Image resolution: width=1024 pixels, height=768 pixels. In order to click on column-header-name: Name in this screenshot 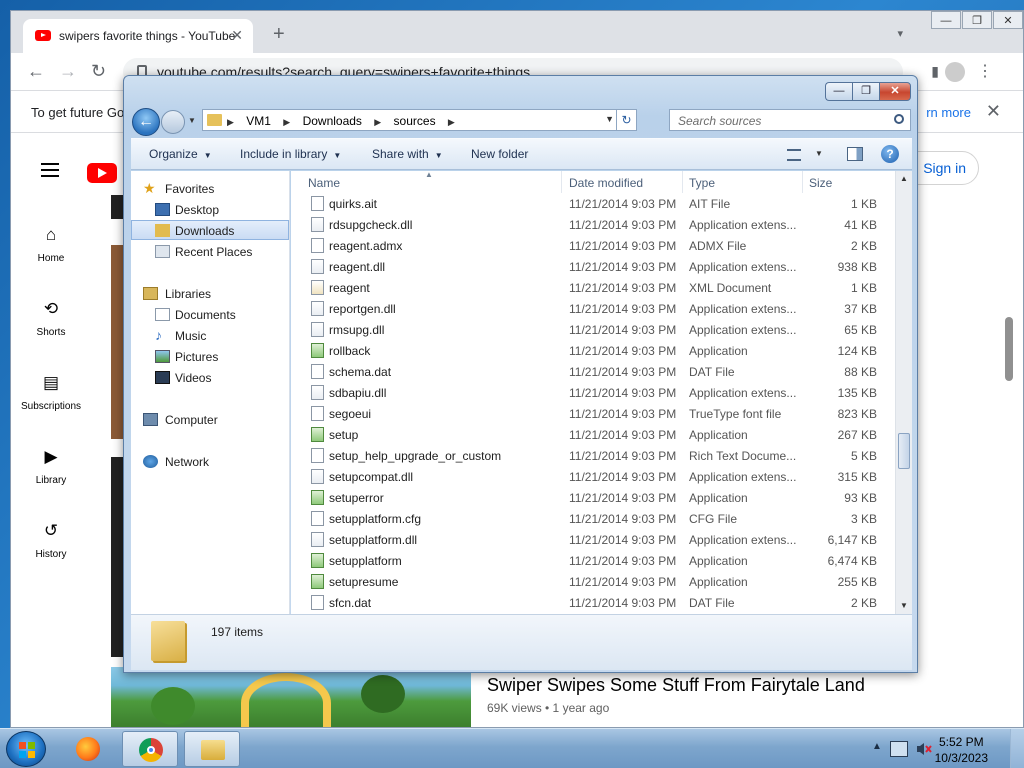, I will do `click(432, 182)`.